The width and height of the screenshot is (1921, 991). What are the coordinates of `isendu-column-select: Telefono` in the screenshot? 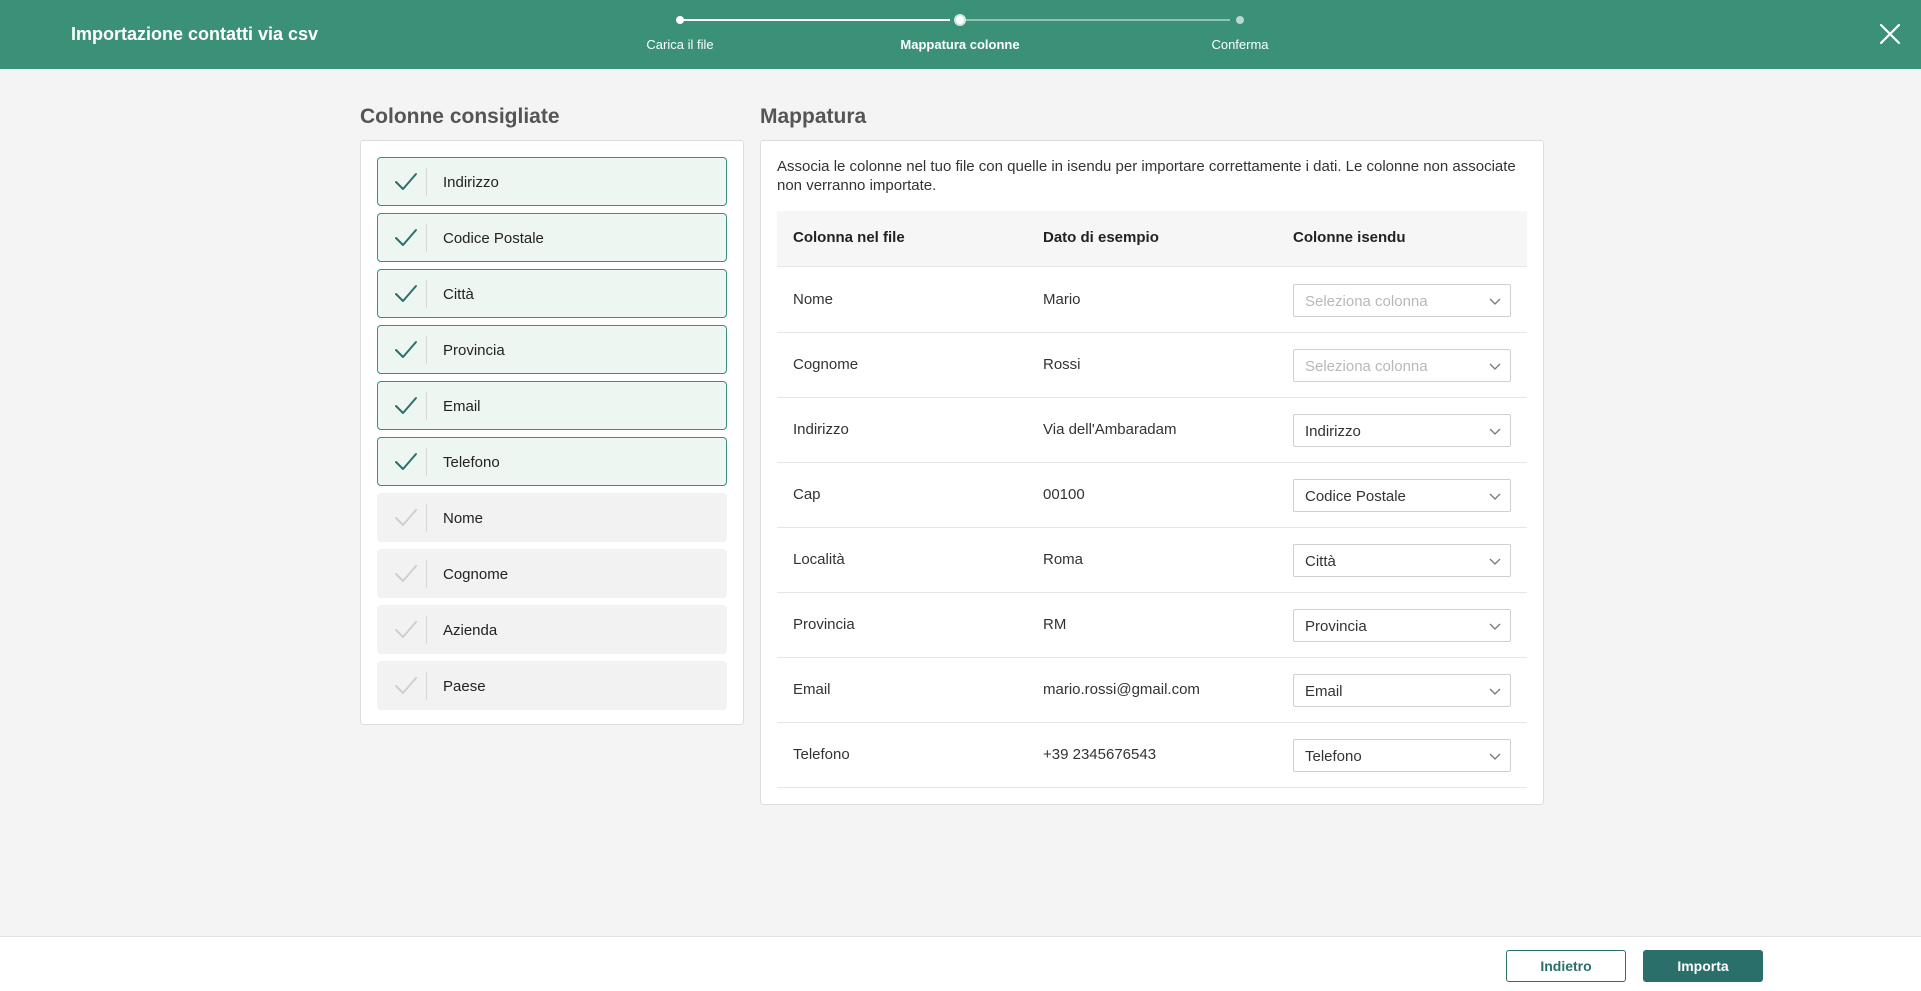 It's located at (1402, 755).